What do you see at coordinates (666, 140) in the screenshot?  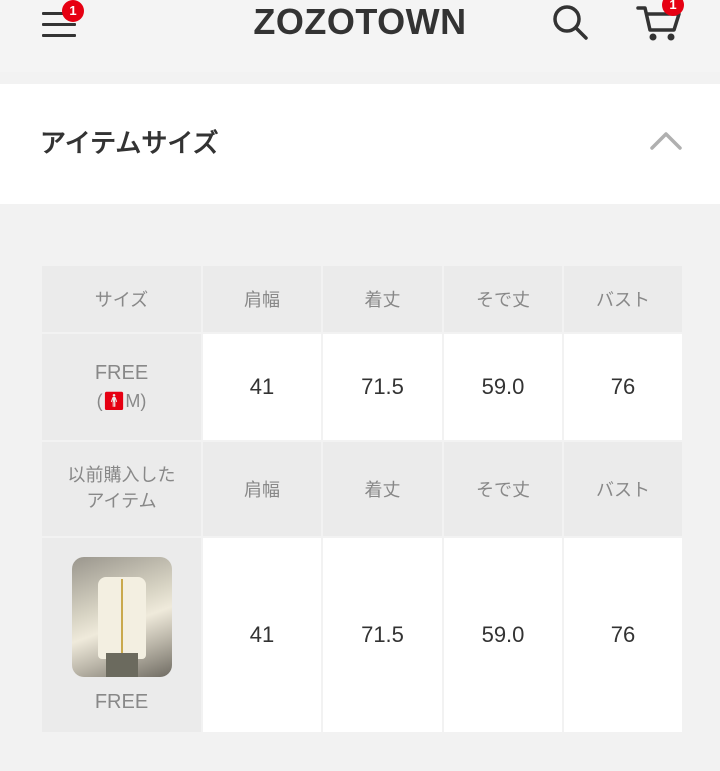 I see `chevron-up-icon` at bounding box center [666, 140].